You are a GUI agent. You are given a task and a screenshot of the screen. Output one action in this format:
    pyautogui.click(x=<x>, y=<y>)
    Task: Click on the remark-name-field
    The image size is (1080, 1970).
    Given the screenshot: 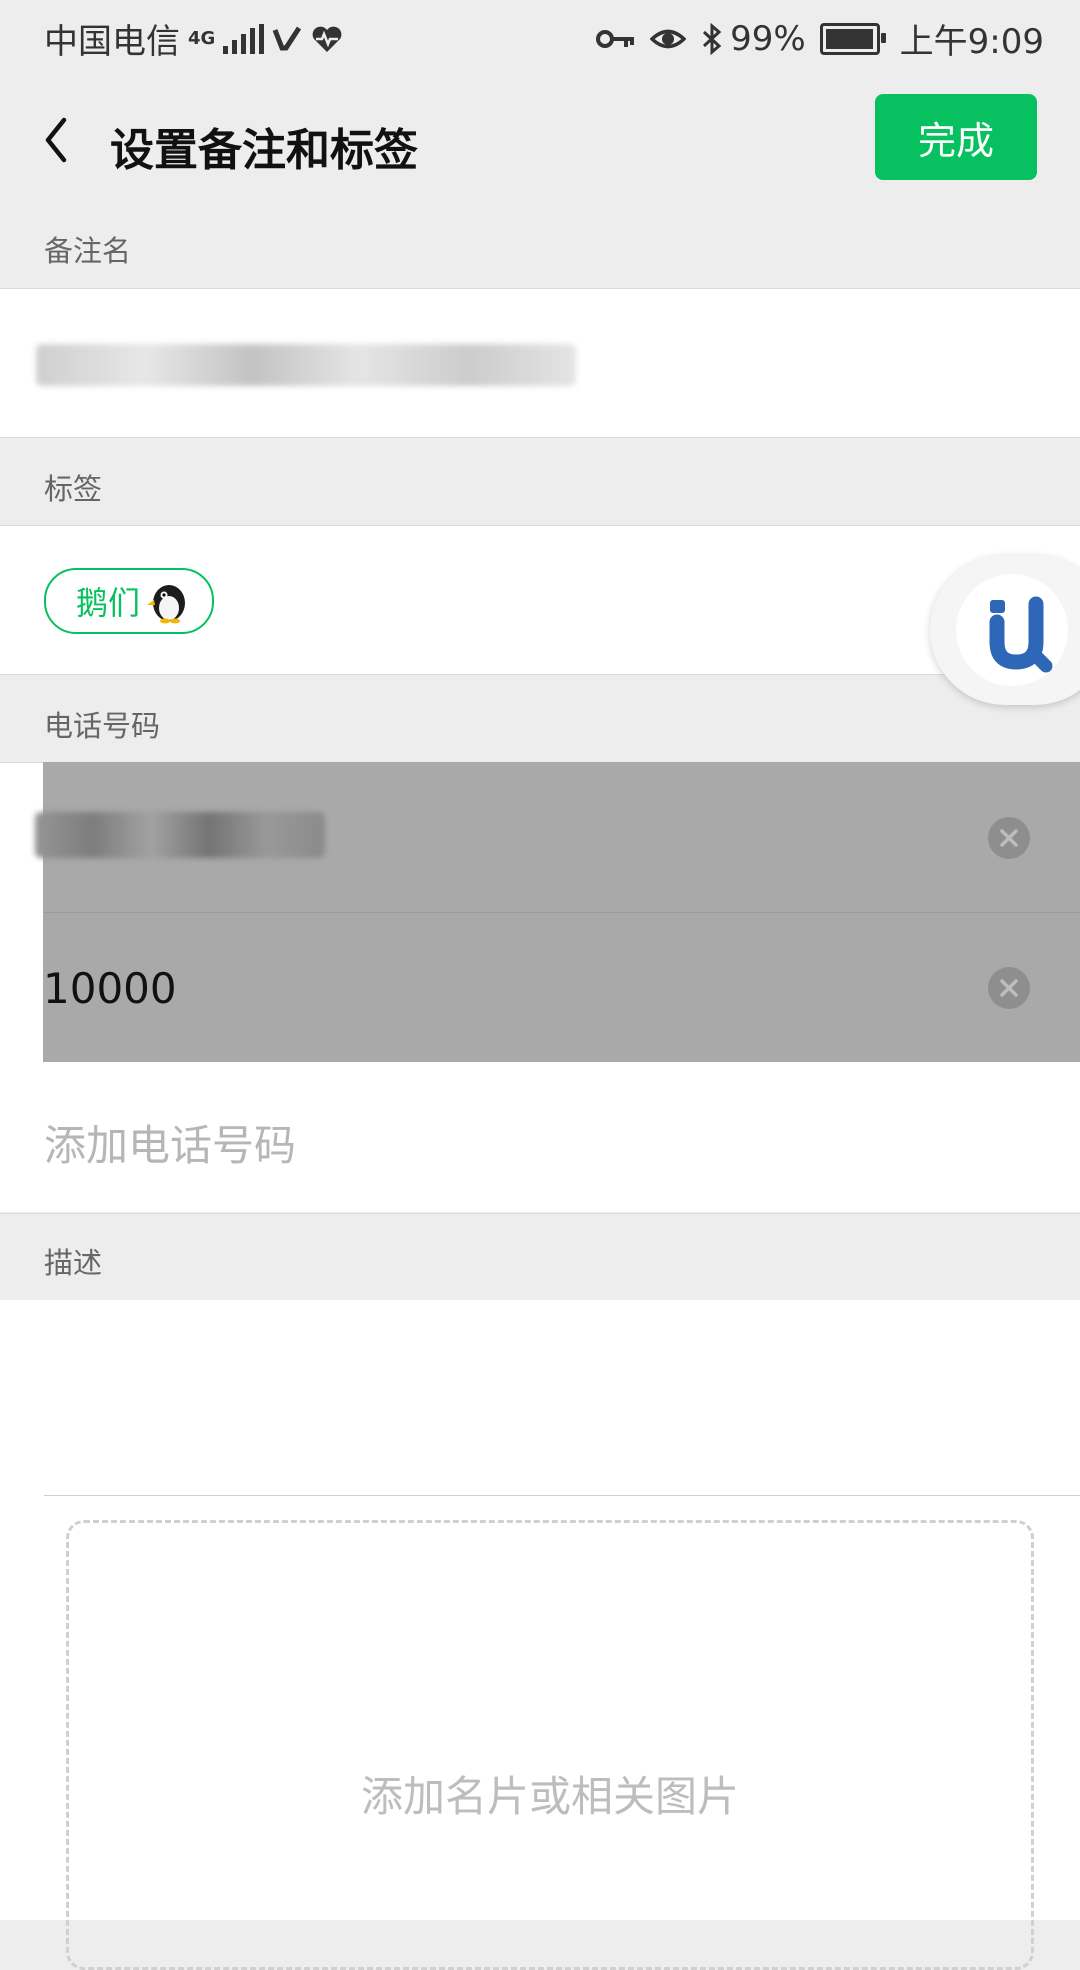 What is the action you would take?
    pyautogui.click(x=540, y=363)
    